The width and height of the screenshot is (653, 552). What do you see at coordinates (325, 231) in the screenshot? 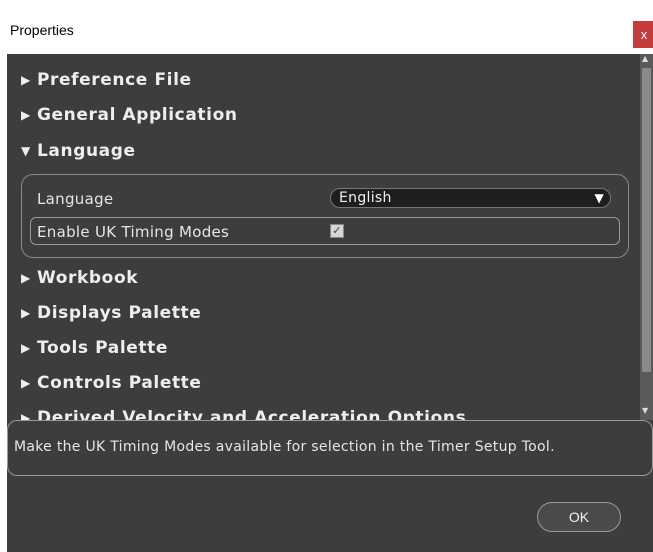
I see `uk-timing-row: Enable UK Timing Modes ✓` at bounding box center [325, 231].